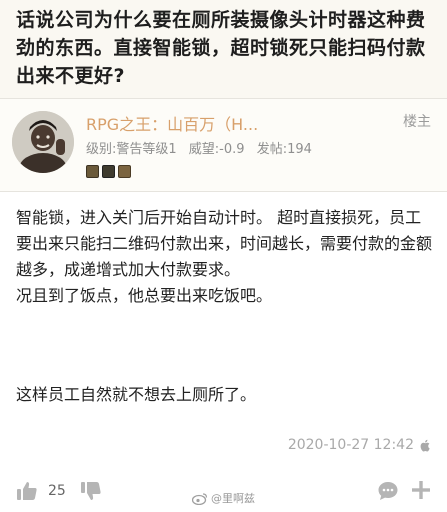  I want to click on like-count: 25, so click(57, 491).